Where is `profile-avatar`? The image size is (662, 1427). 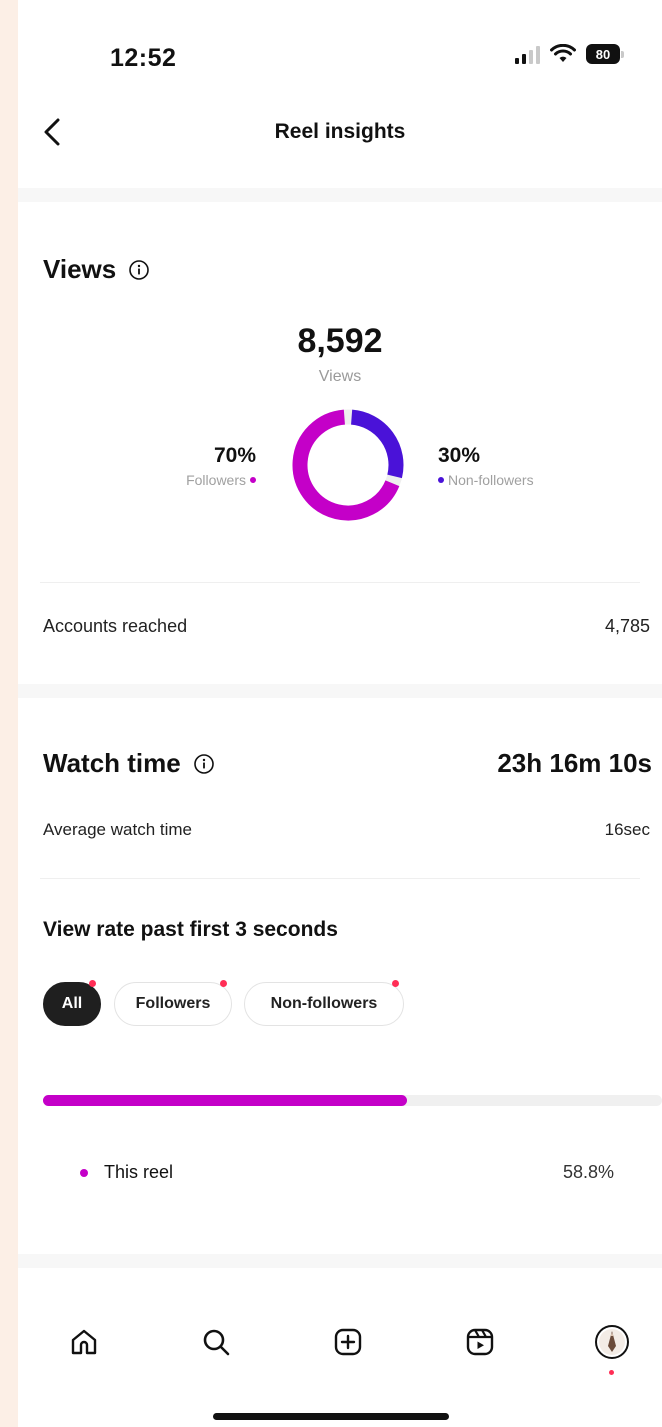
profile-avatar is located at coordinates (612, 1342).